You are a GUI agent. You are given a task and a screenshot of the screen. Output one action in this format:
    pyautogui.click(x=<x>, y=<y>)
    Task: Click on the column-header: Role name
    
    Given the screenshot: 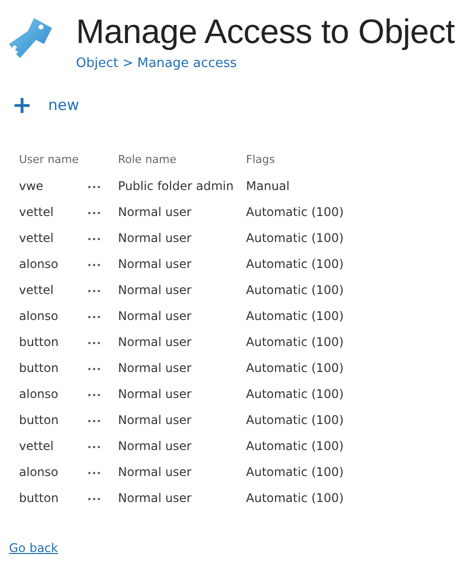 What is the action you would take?
    pyautogui.click(x=148, y=160)
    